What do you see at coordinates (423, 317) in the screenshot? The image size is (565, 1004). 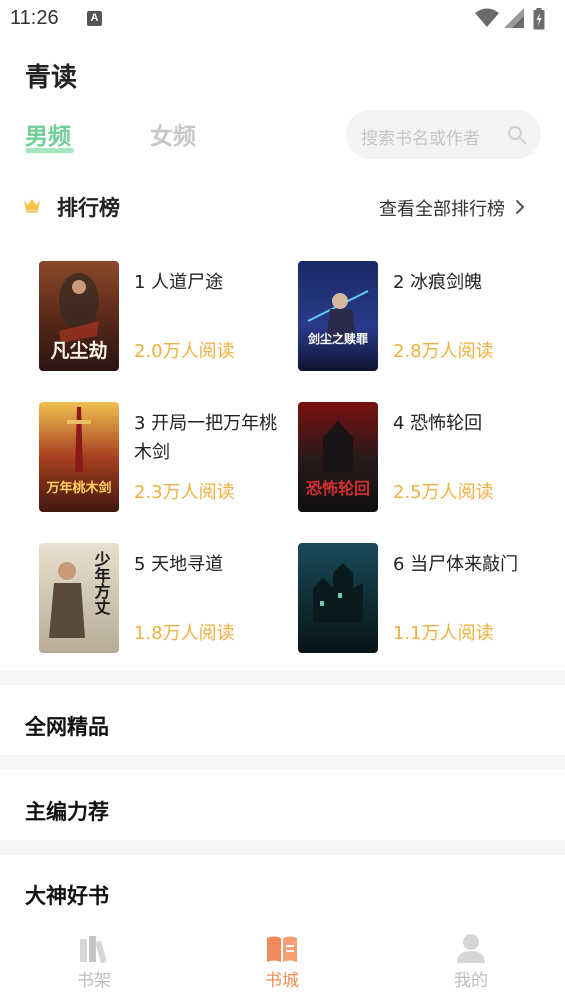 I see `book-item-2: 剑尘之赎罪 2 冰痕剑魄 2.8万人阅读` at bounding box center [423, 317].